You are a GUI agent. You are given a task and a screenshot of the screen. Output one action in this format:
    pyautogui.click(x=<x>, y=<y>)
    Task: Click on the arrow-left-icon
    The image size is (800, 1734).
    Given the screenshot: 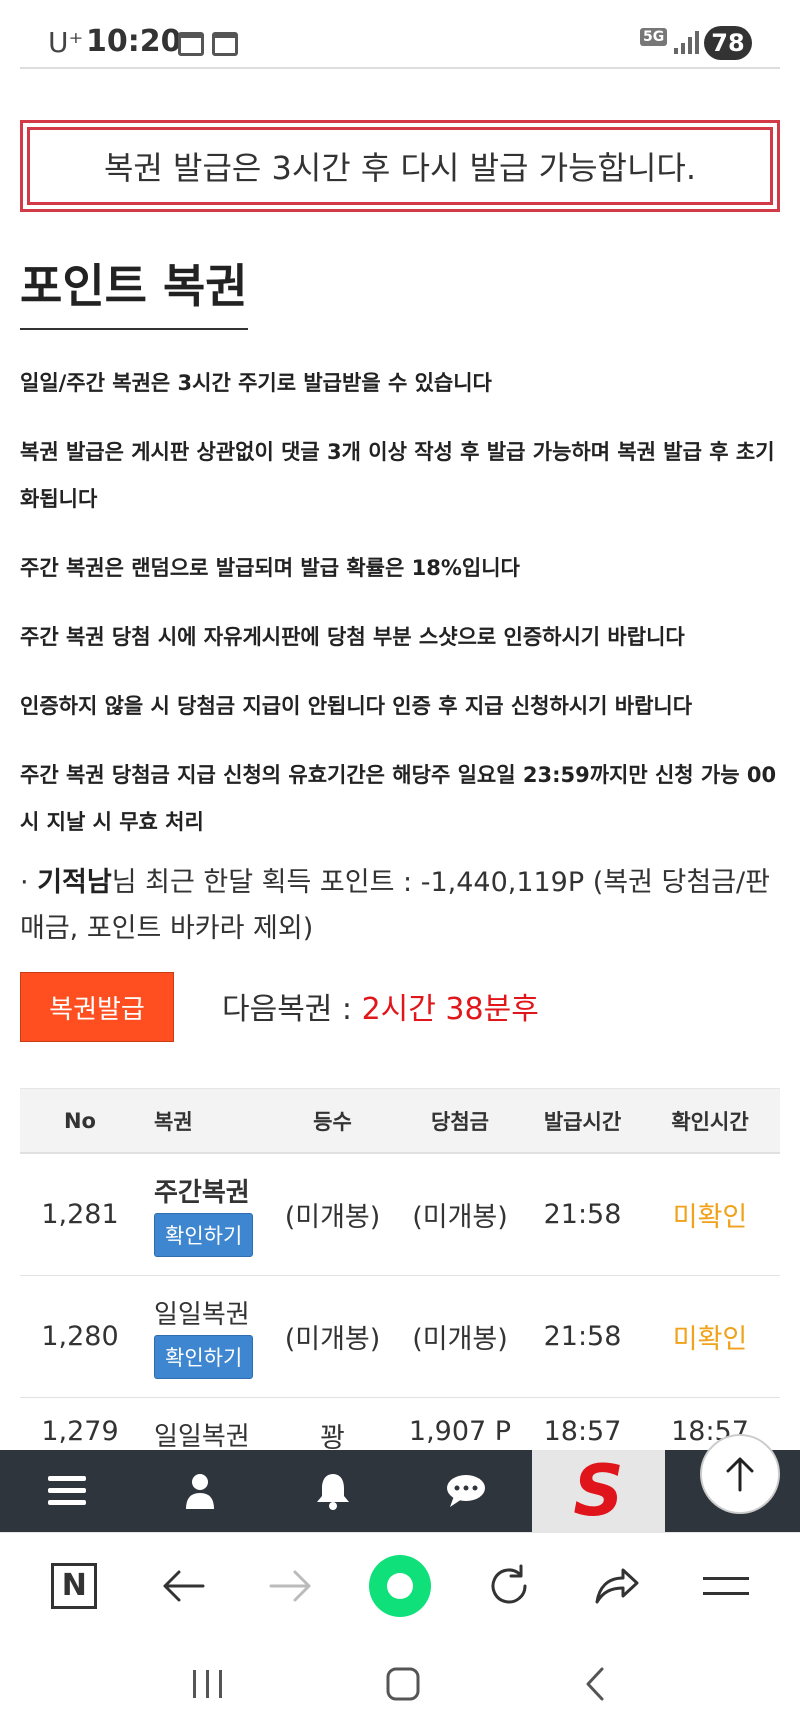 What is the action you would take?
    pyautogui.click(x=184, y=1585)
    